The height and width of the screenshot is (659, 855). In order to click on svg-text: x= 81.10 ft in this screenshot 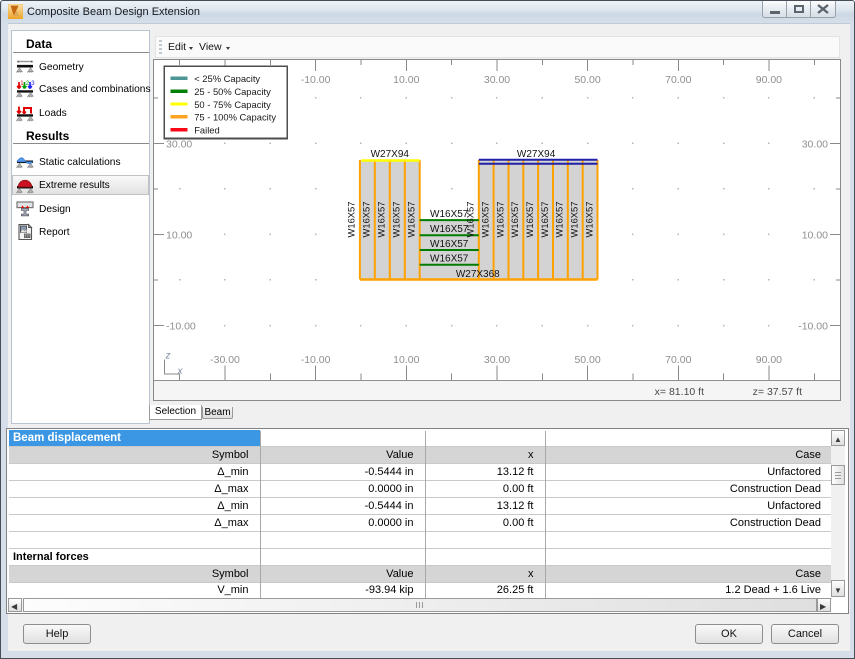, I will do `click(679, 392)`.